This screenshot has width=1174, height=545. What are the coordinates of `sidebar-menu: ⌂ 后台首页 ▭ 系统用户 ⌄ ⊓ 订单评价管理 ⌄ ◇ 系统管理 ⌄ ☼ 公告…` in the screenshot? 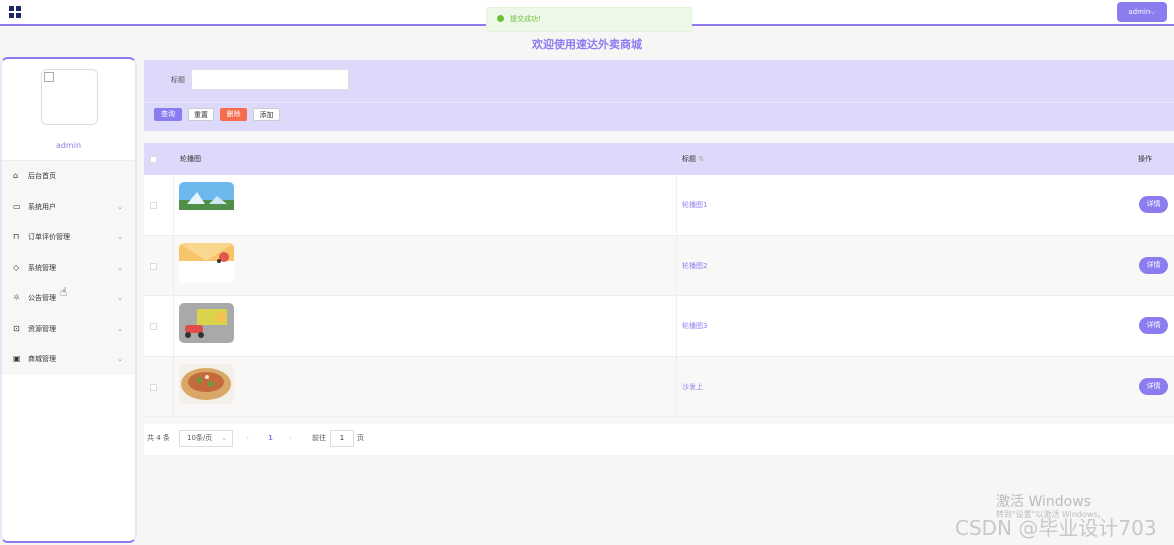 It's located at (68, 267).